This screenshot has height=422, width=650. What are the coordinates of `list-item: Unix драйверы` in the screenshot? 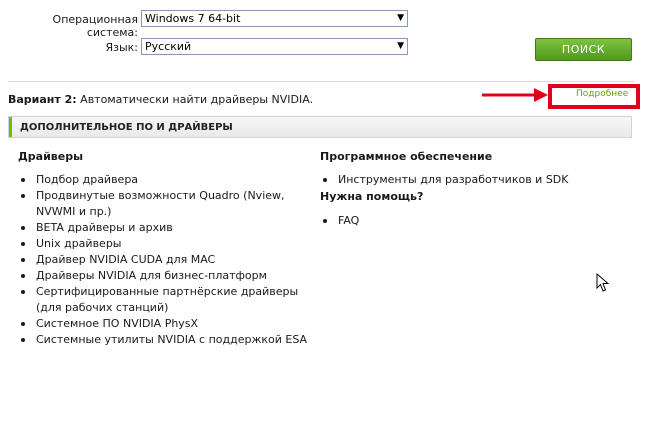 It's located at (168, 244).